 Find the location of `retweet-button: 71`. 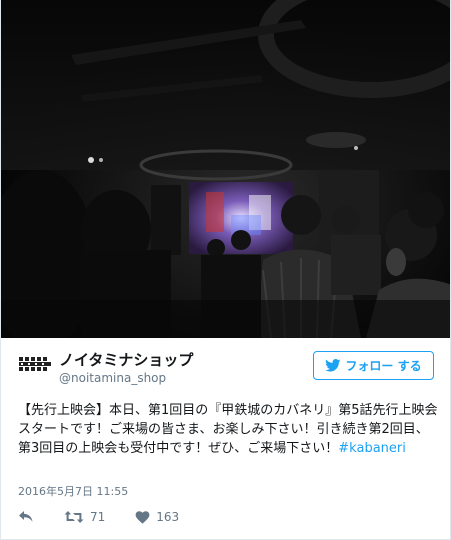

retweet-button: 71 is located at coordinates (84, 517).